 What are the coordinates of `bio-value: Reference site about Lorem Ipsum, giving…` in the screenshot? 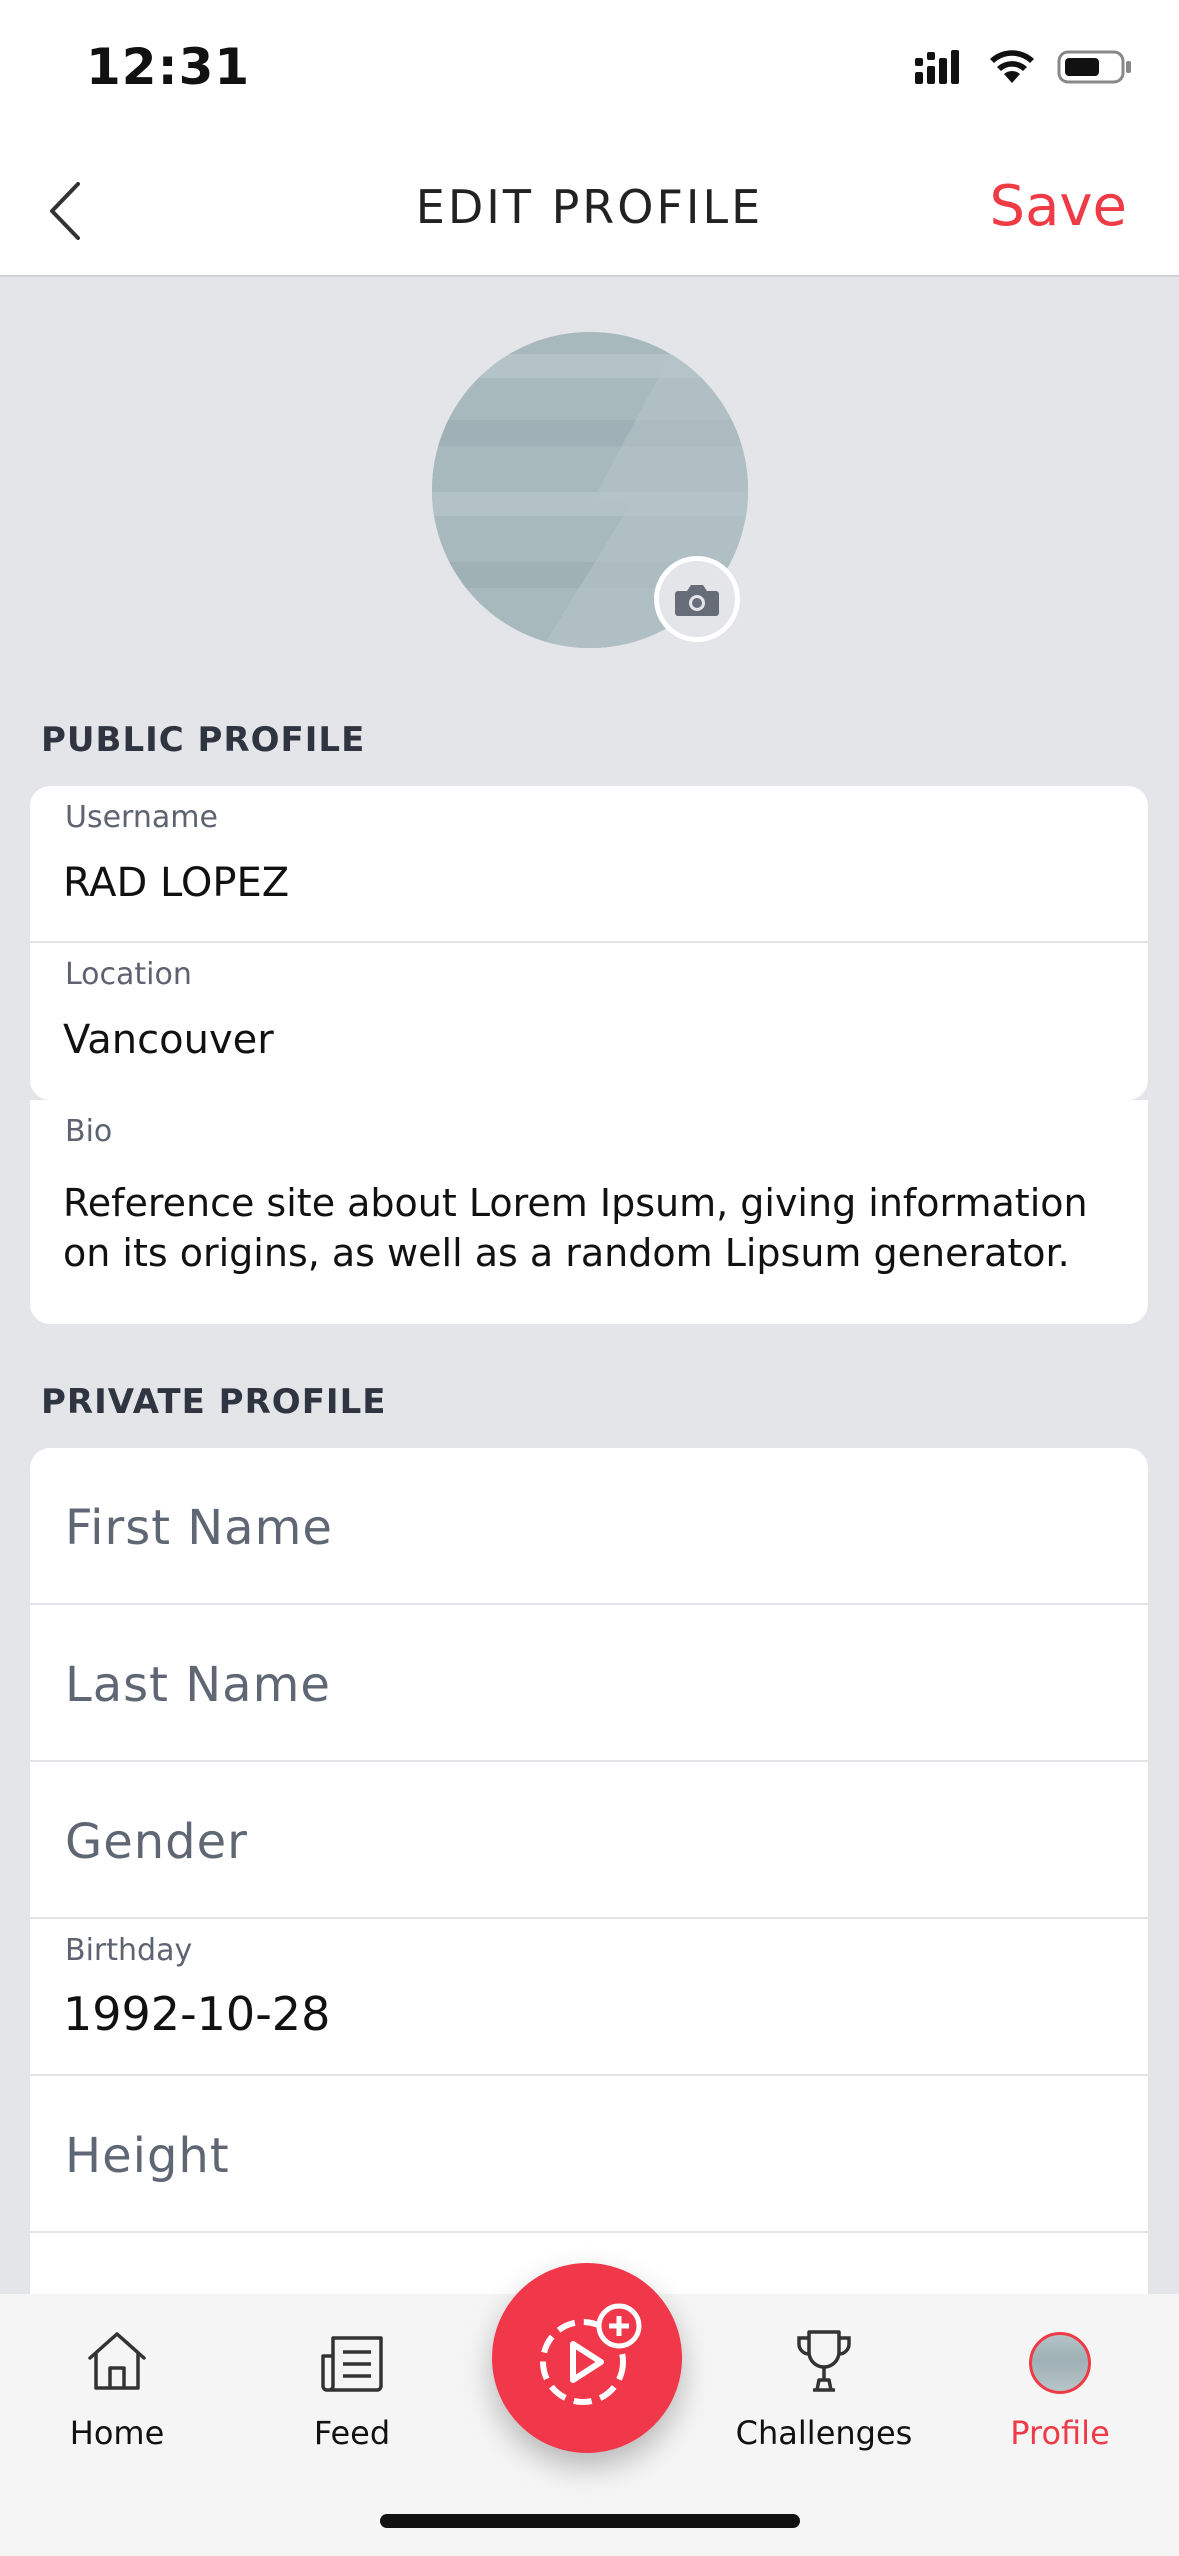 It's located at (575, 1228).